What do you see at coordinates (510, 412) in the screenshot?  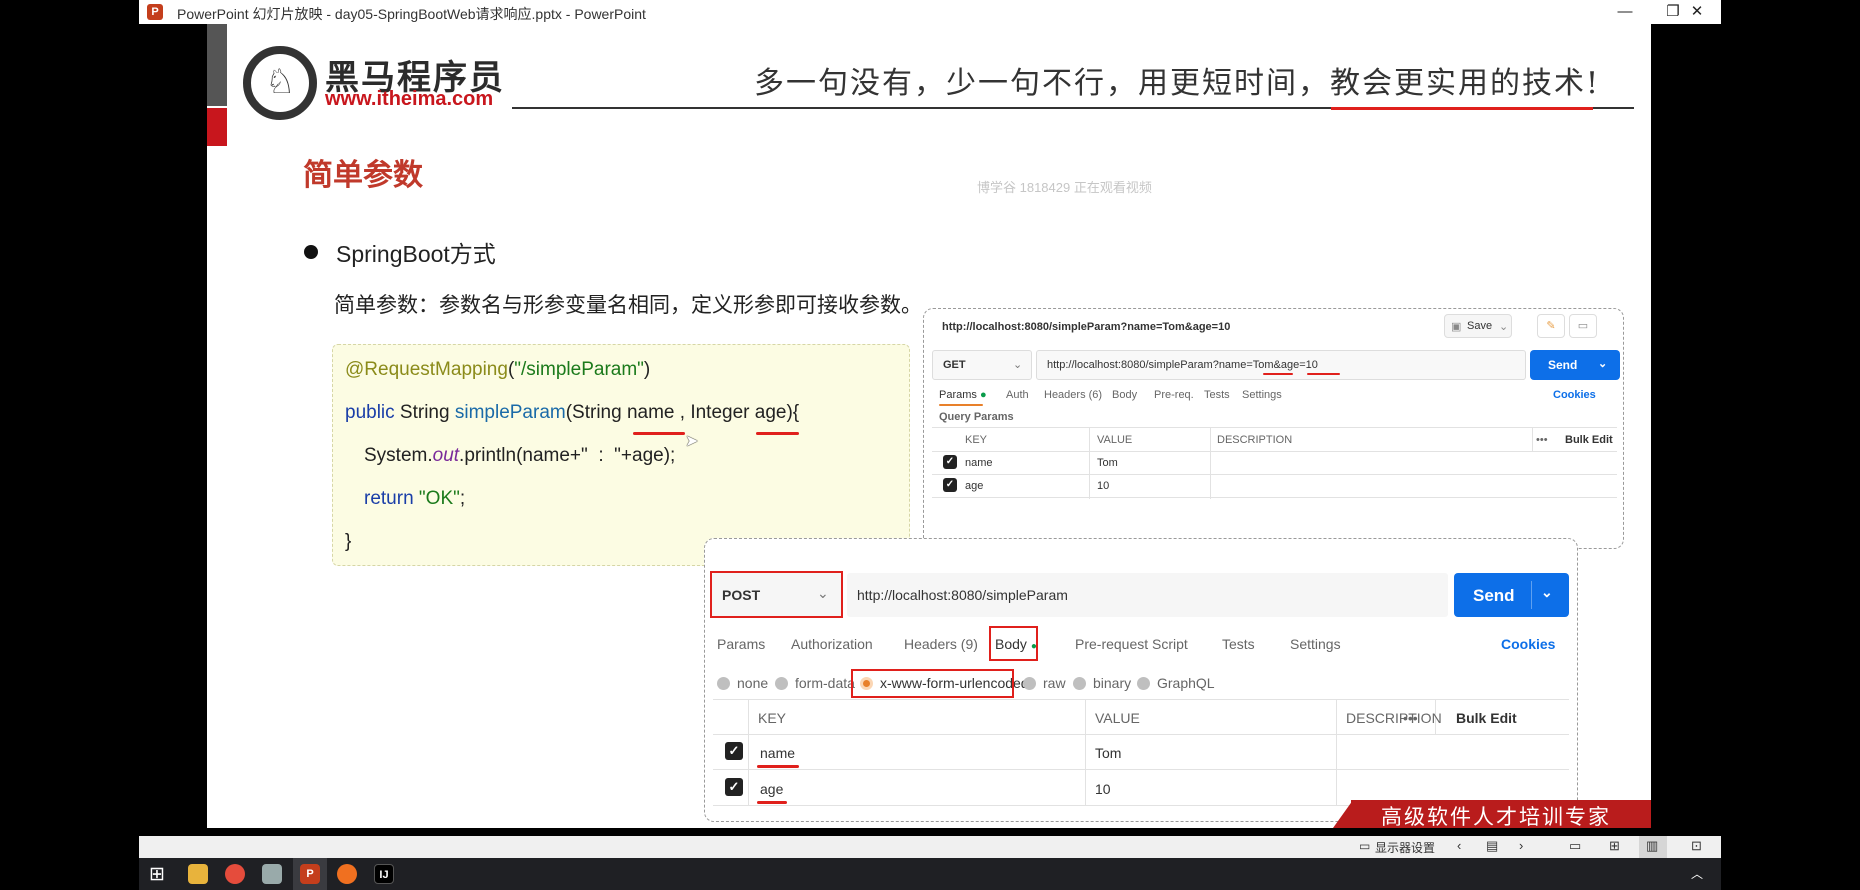 I see `code-method-name: simpleParam` at bounding box center [510, 412].